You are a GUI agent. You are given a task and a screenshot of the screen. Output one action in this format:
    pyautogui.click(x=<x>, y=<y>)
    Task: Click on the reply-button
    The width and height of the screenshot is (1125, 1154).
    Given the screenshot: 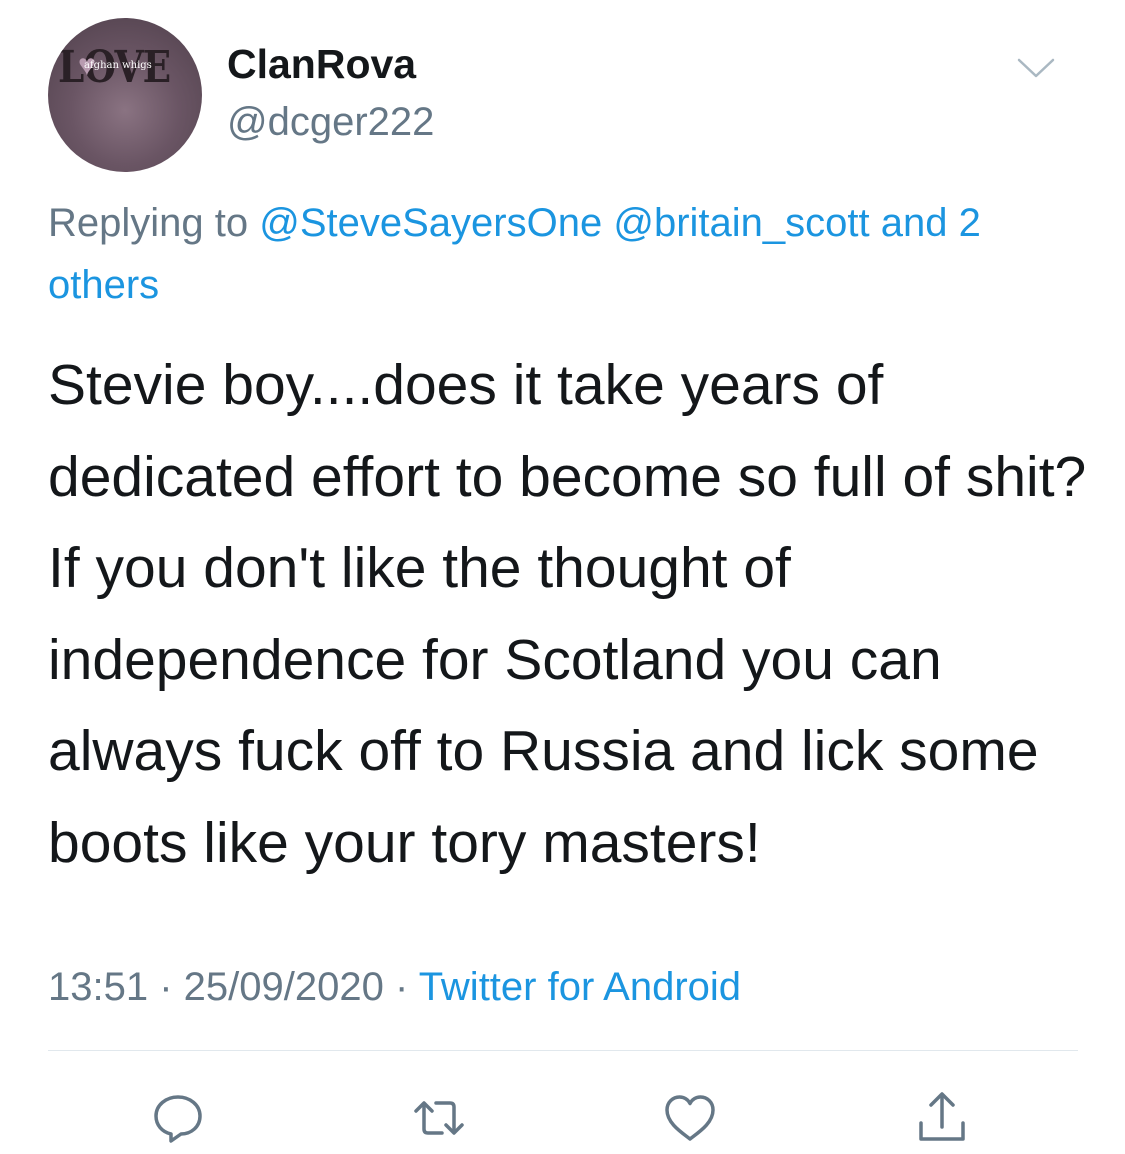 What is the action you would take?
    pyautogui.click(x=178, y=1118)
    